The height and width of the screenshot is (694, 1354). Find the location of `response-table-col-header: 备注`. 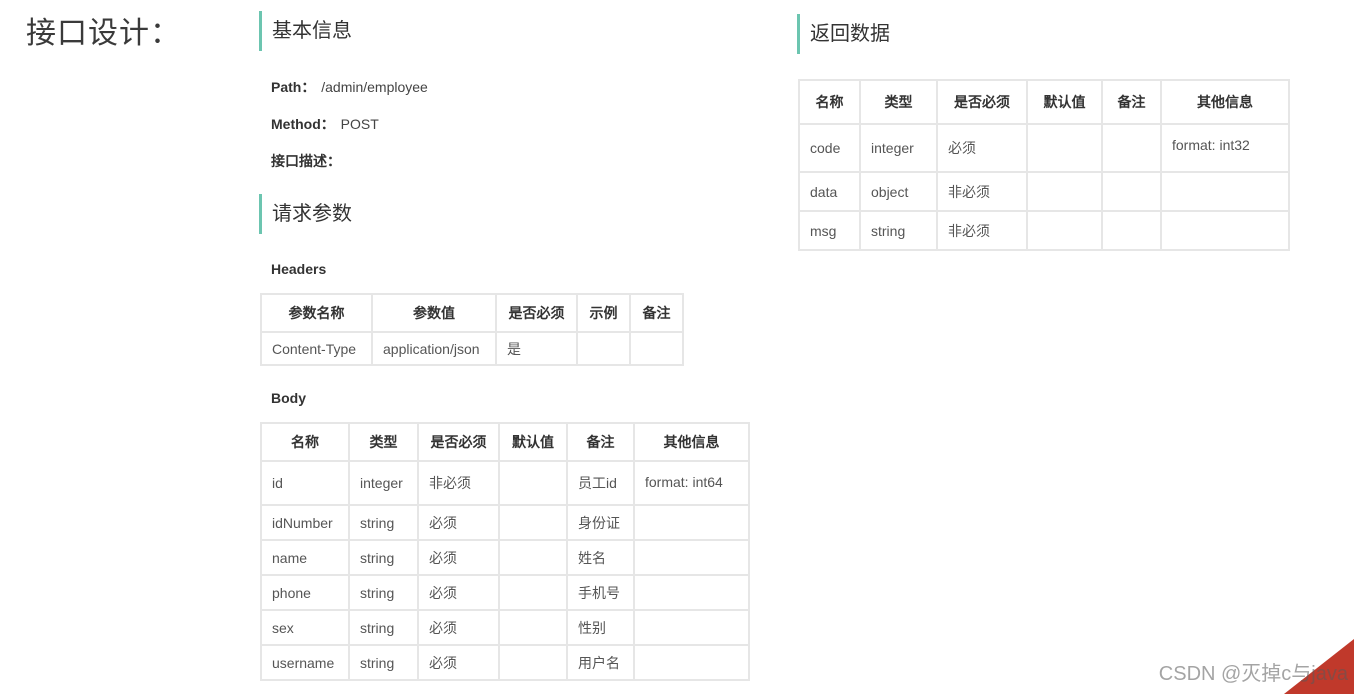

response-table-col-header: 备注 is located at coordinates (1131, 102).